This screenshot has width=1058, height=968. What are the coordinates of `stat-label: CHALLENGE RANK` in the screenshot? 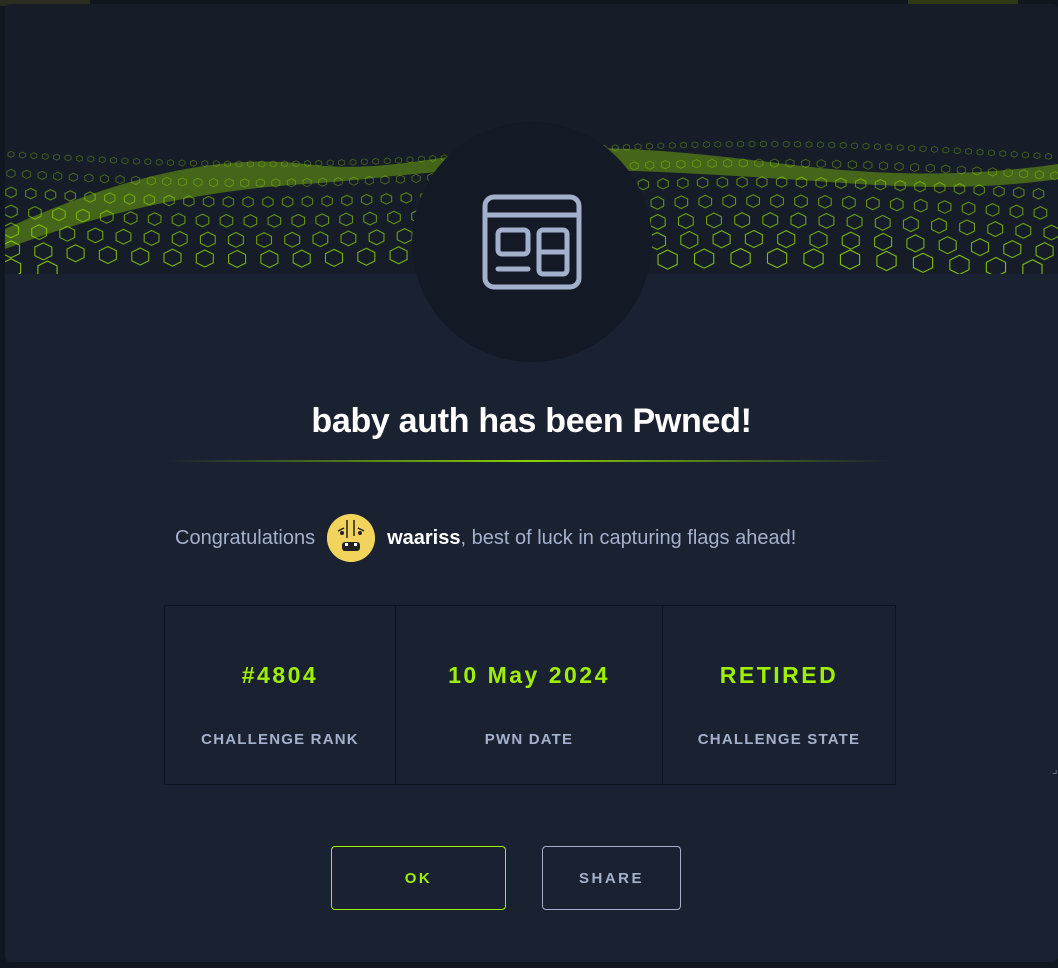 It's located at (280, 739).